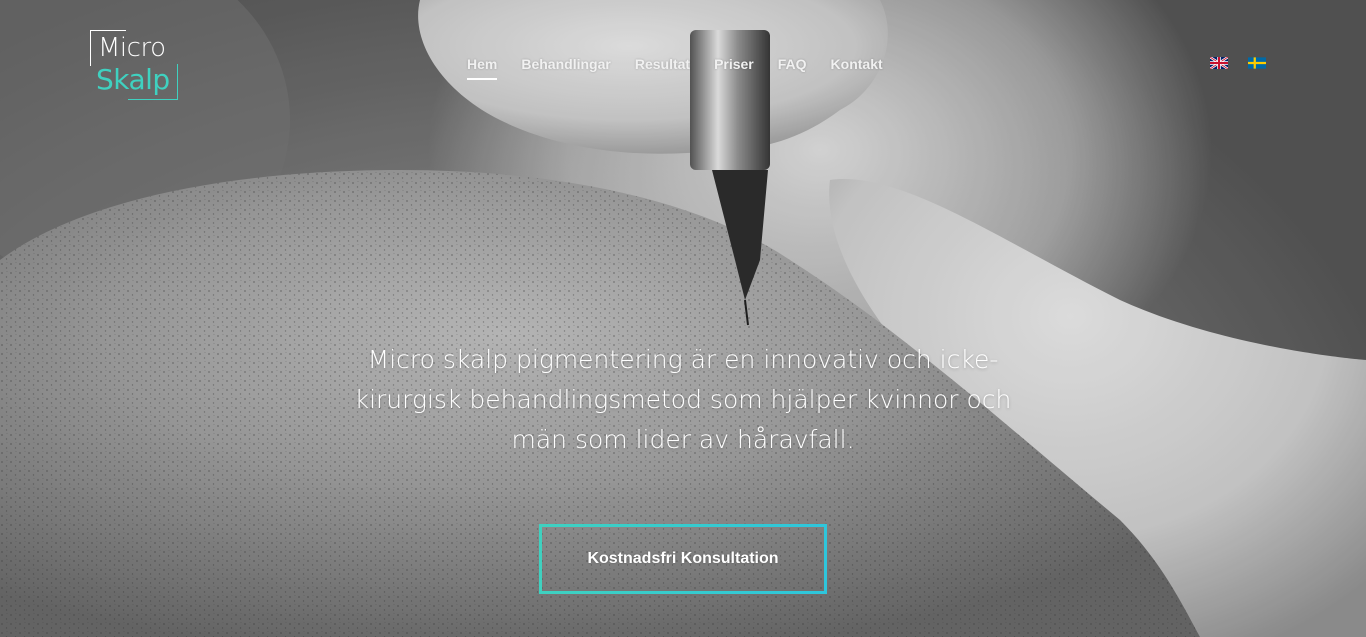 Image resolution: width=1366 pixels, height=637 pixels. Describe the element at coordinates (133, 79) in the screenshot. I see `logo-text-skalp: Skalp` at that location.